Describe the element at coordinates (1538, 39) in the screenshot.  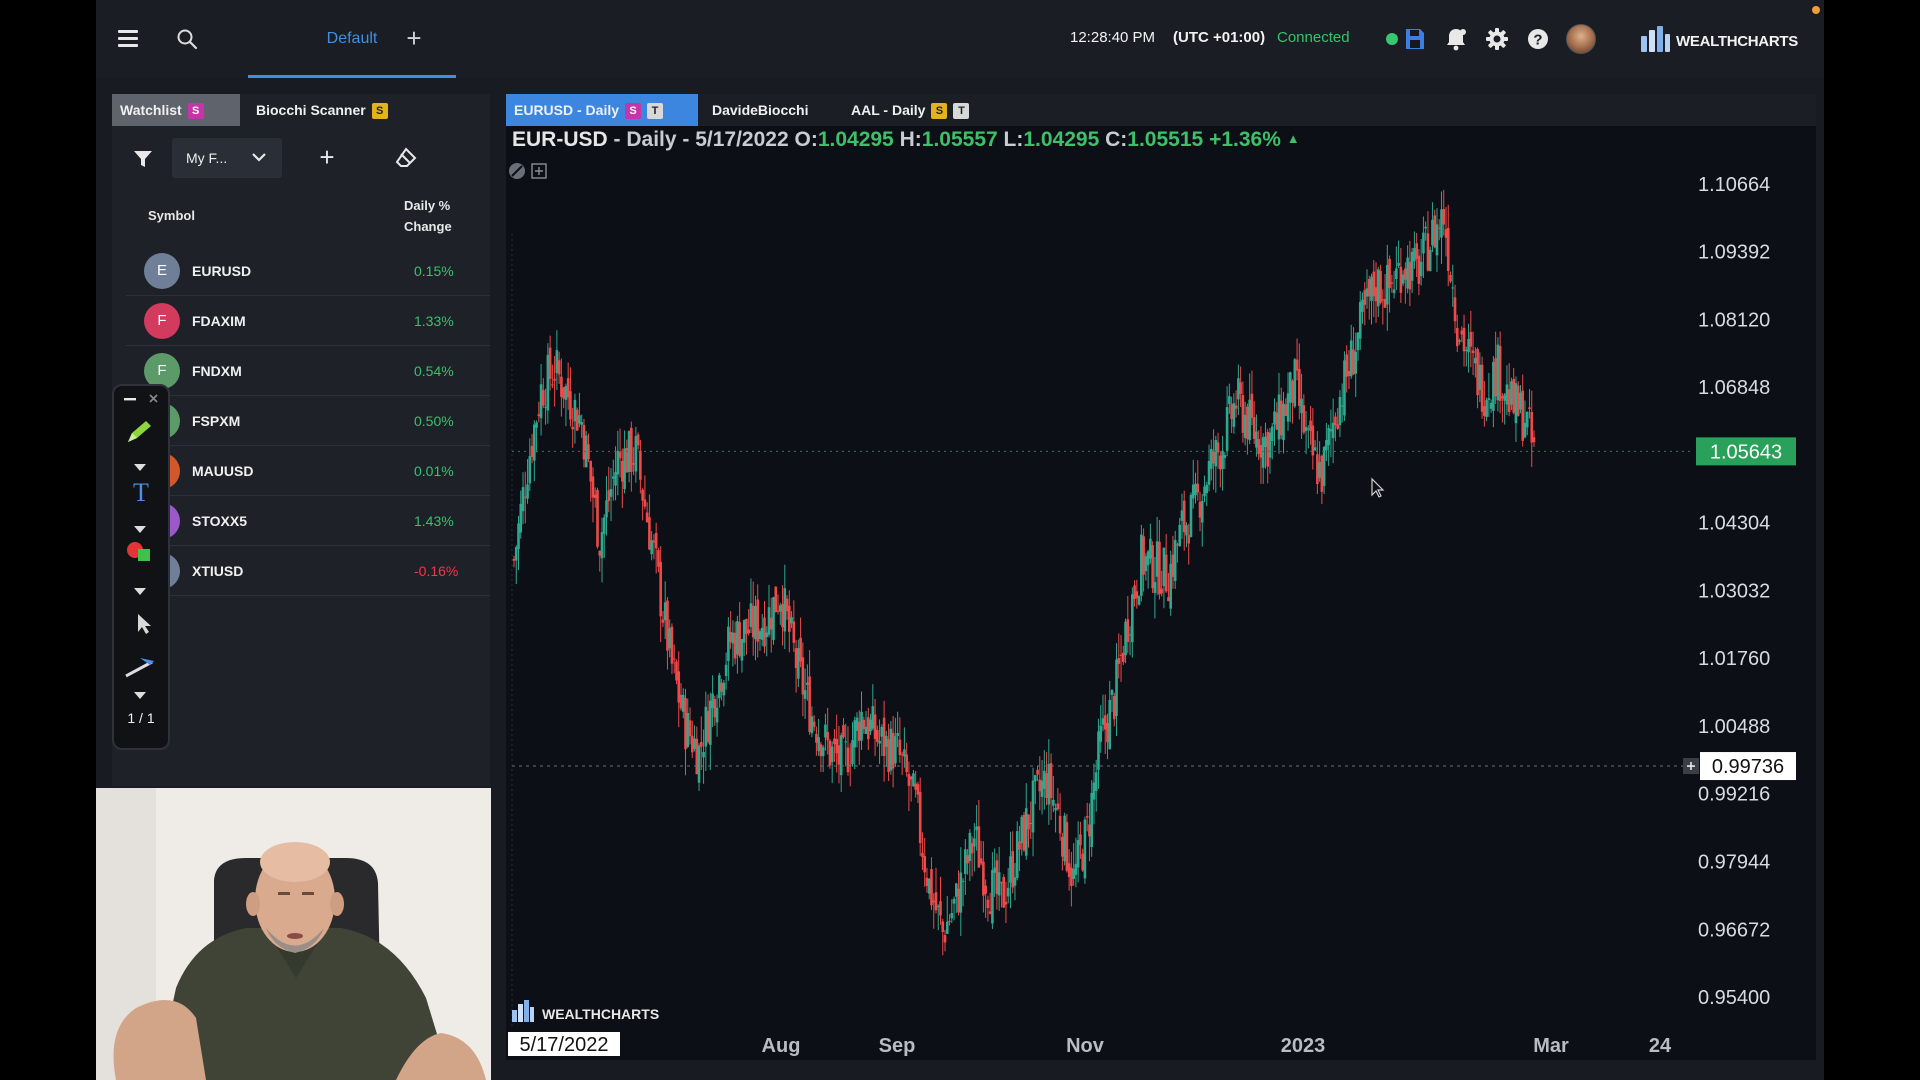
I see `help-icon: ?` at that location.